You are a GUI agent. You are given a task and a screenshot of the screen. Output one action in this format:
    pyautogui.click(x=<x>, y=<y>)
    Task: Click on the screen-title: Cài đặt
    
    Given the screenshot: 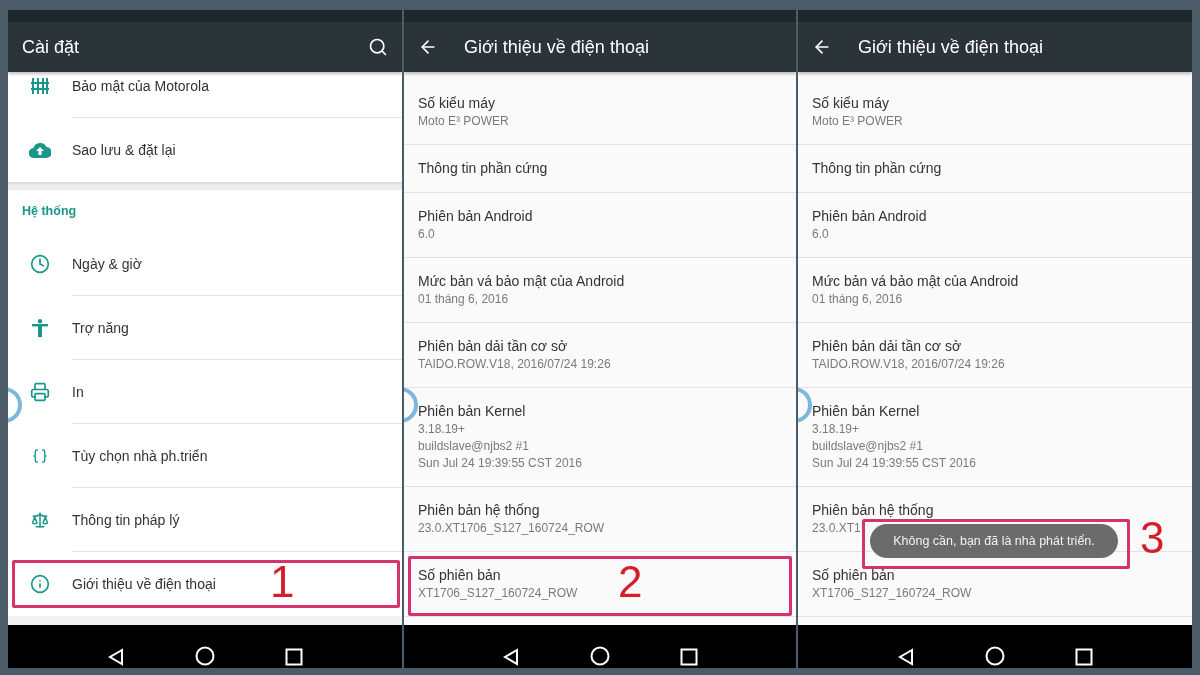 What is the action you would take?
    pyautogui.click(x=51, y=47)
    